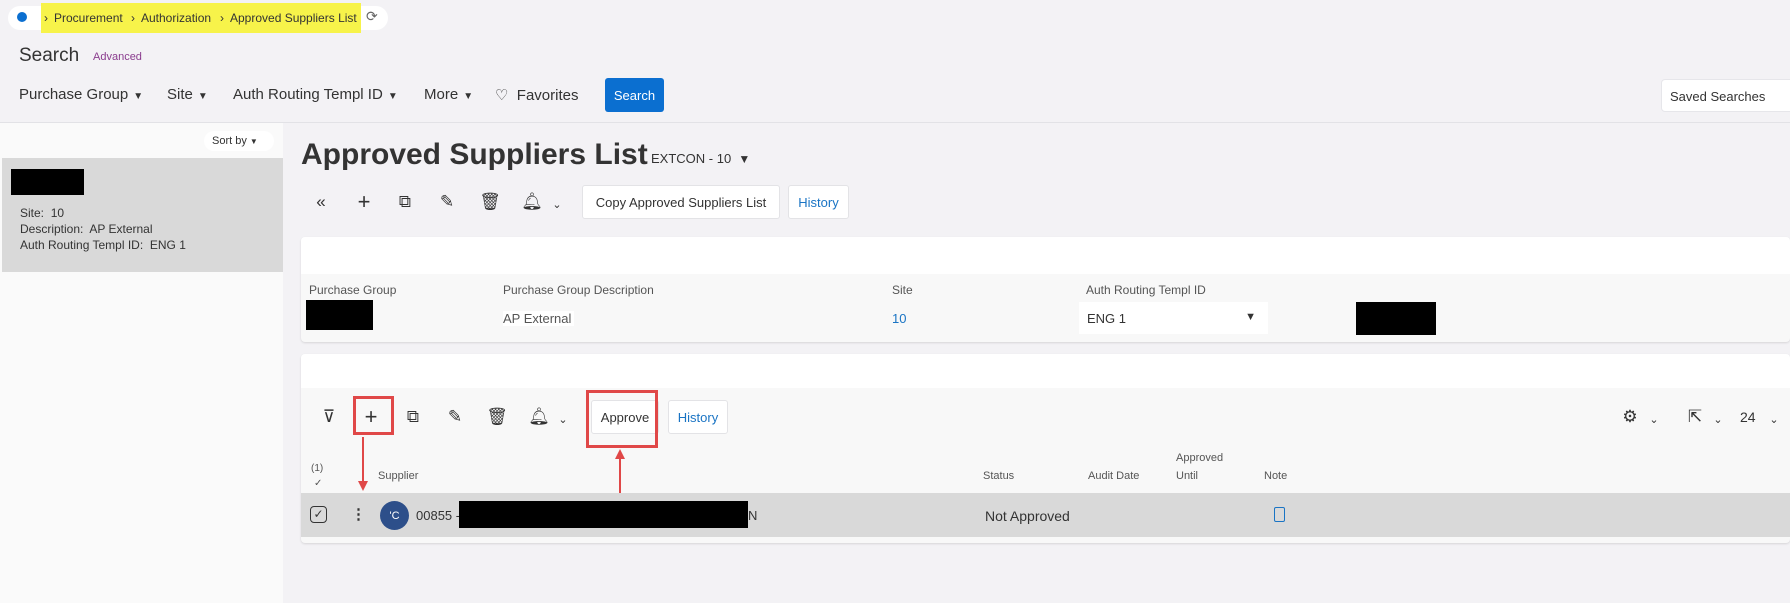 This screenshot has height=603, width=1790. Describe the element at coordinates (1107, 318) in the screenshot. I see `select-value: ENG 1` at that location.